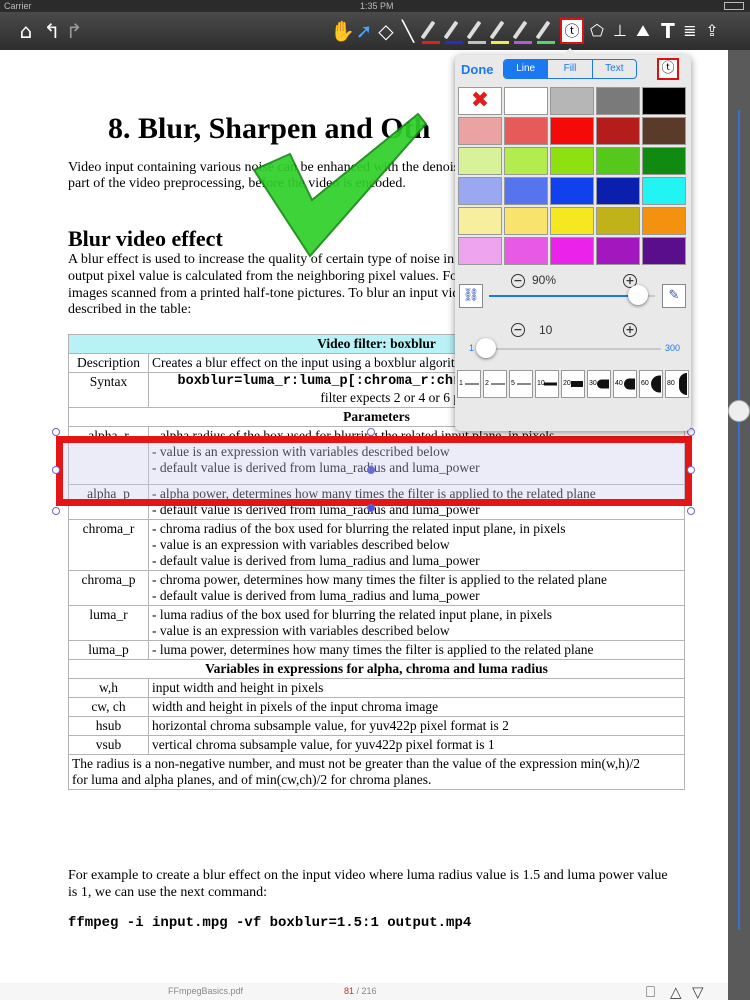 The image size is (750, 1000). I want to click on opacity-label: 90%, so click(544, 280).